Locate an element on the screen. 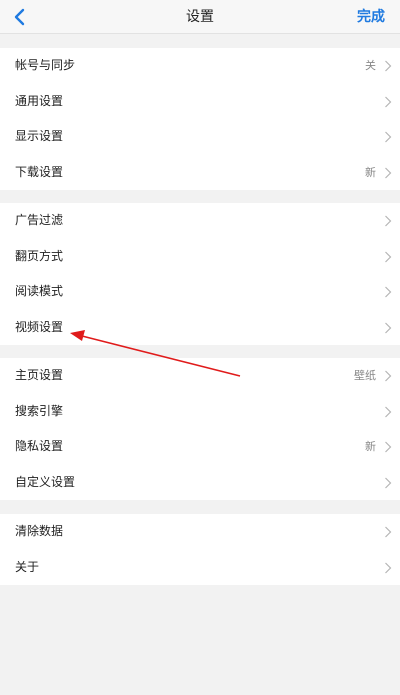 The width and height of the screenshot is (400, 695). row-label: 隐私设置 is located at coordinates (39, 446).